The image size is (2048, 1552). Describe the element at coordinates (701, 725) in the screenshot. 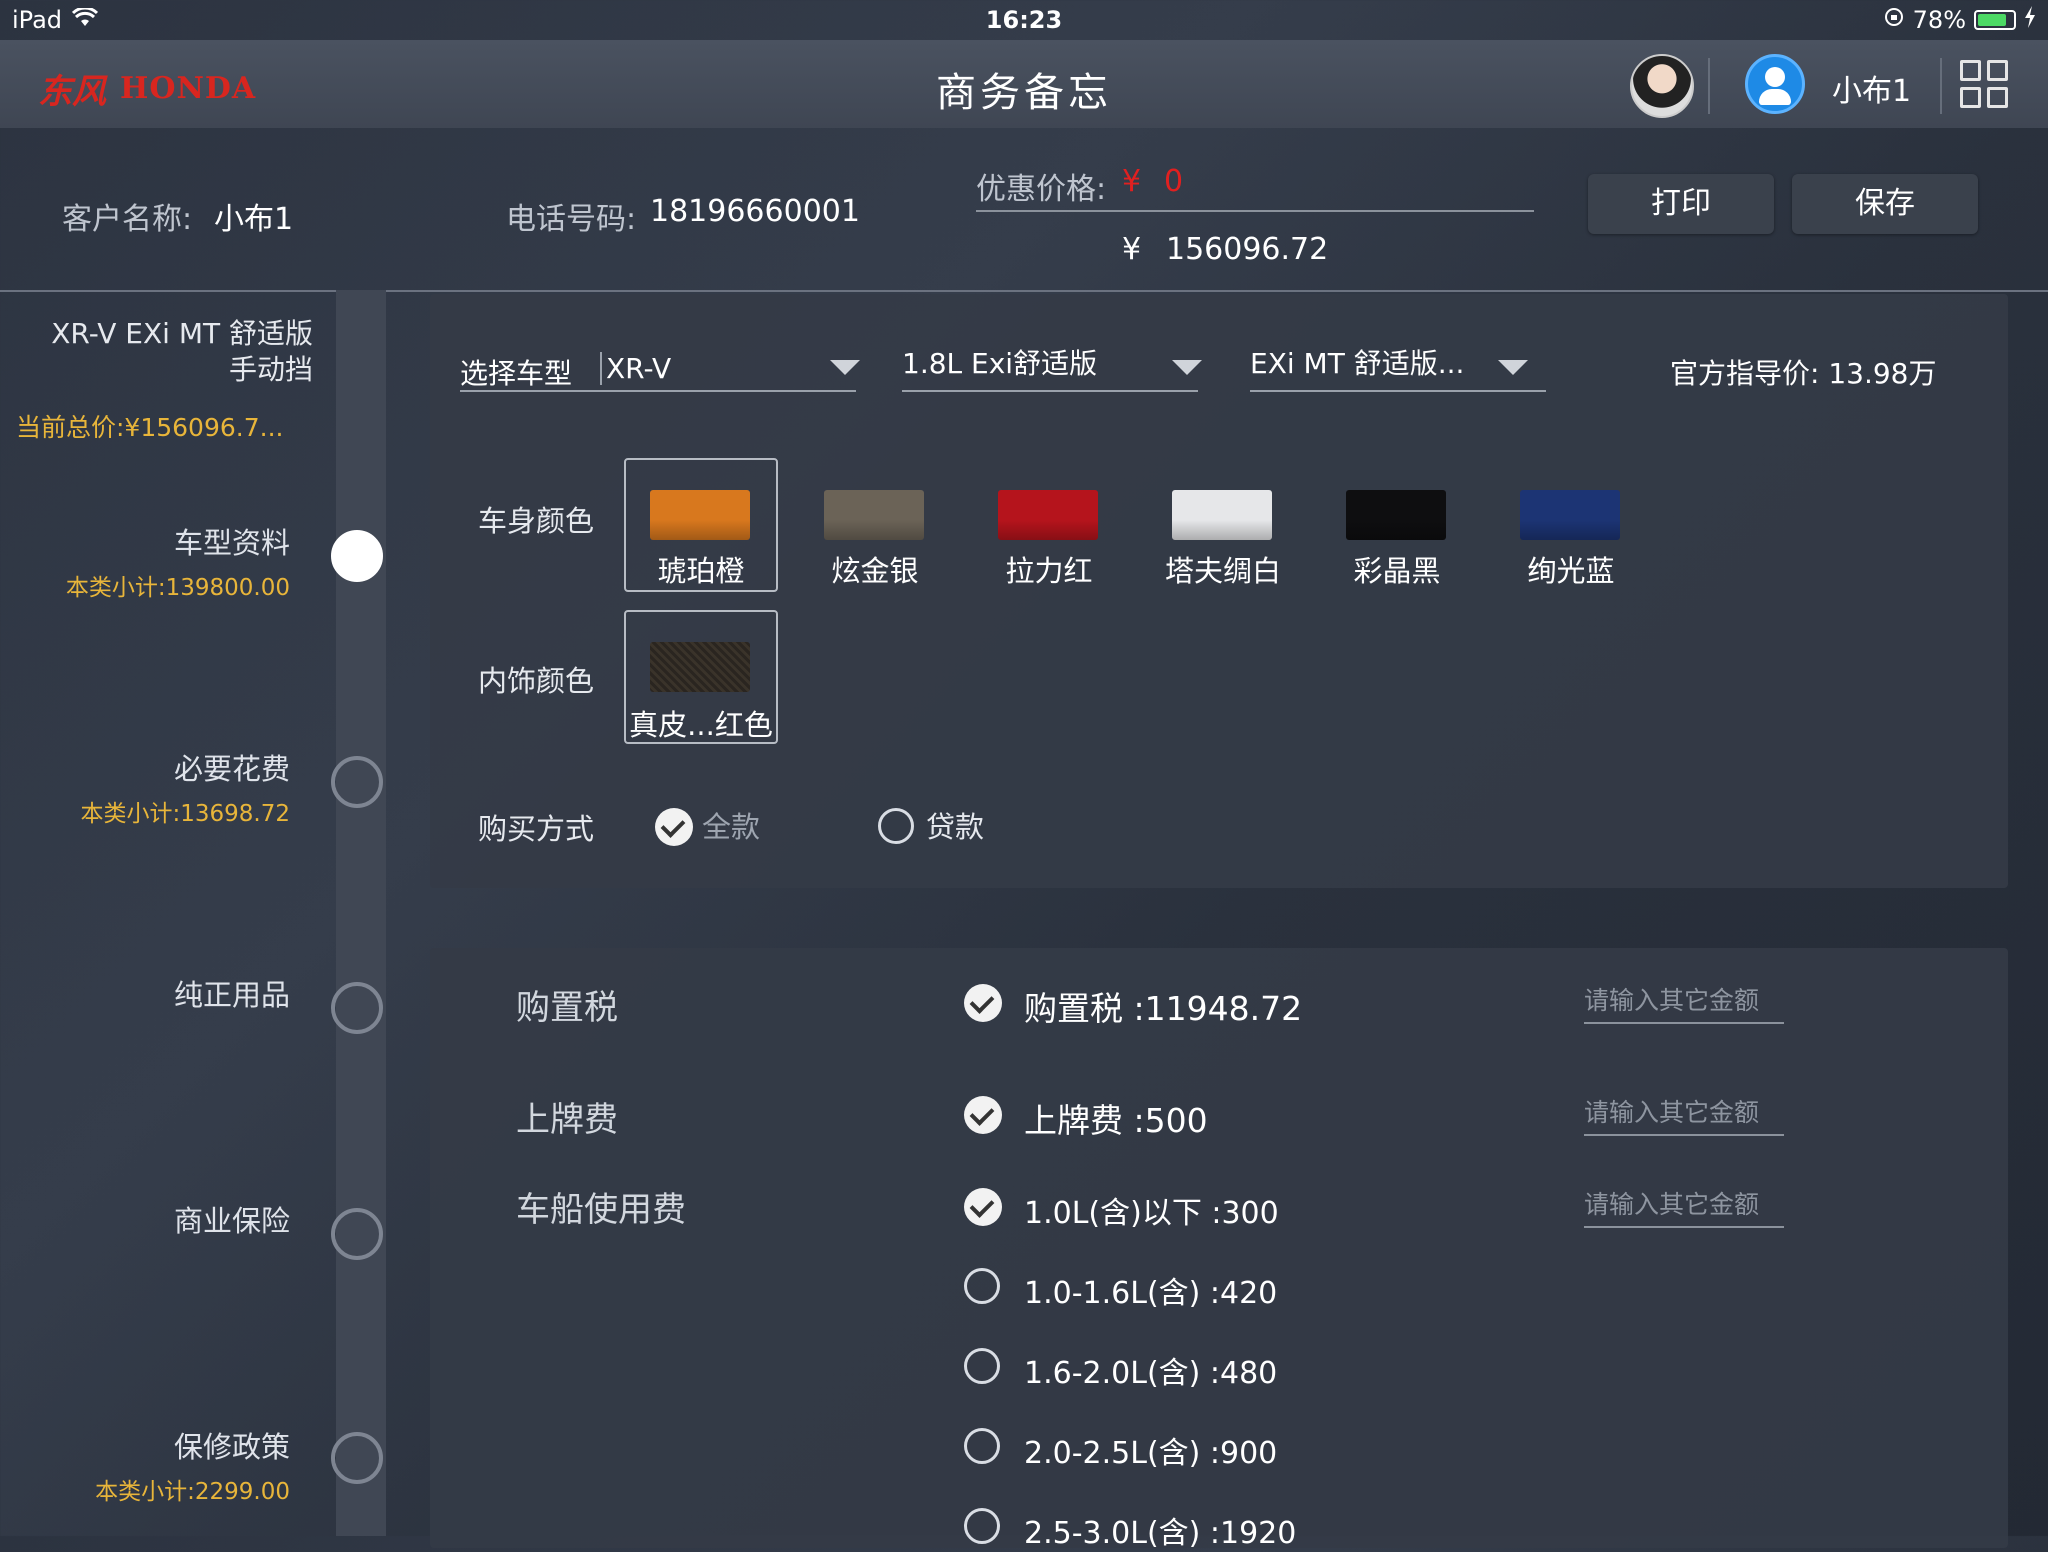

I see `interior-color-name: 真皮...红色` at that location.